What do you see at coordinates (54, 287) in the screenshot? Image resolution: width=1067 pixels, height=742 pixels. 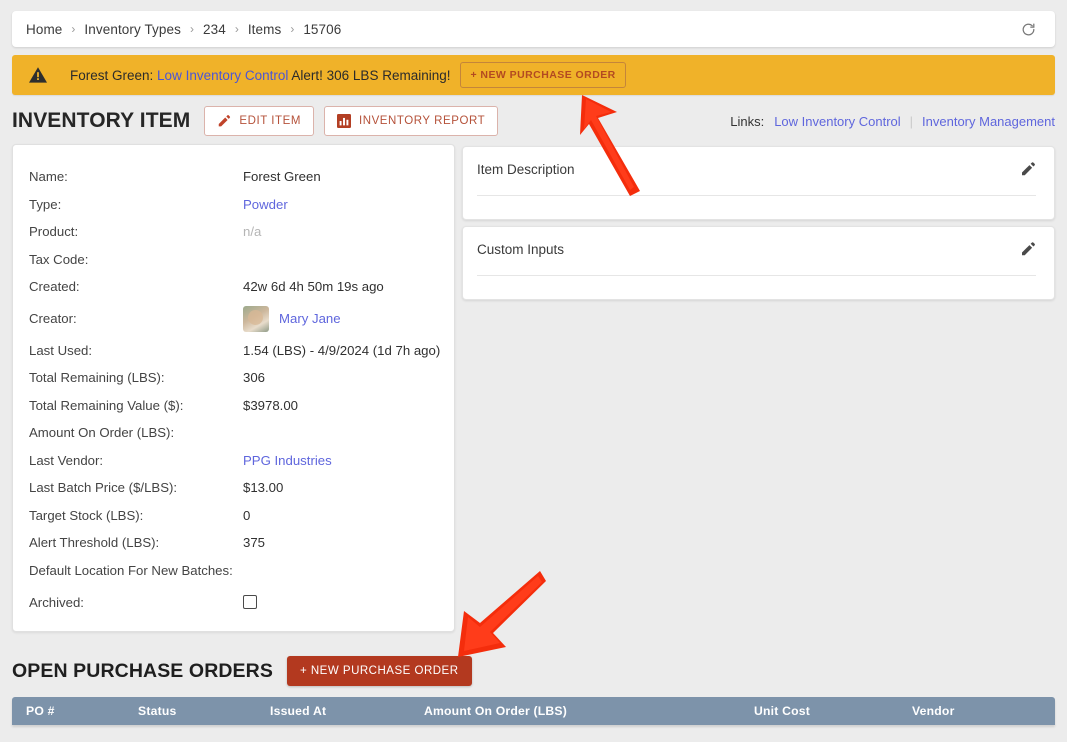 I see `detail-label-created: Created:` at bounding box center [54, 287].